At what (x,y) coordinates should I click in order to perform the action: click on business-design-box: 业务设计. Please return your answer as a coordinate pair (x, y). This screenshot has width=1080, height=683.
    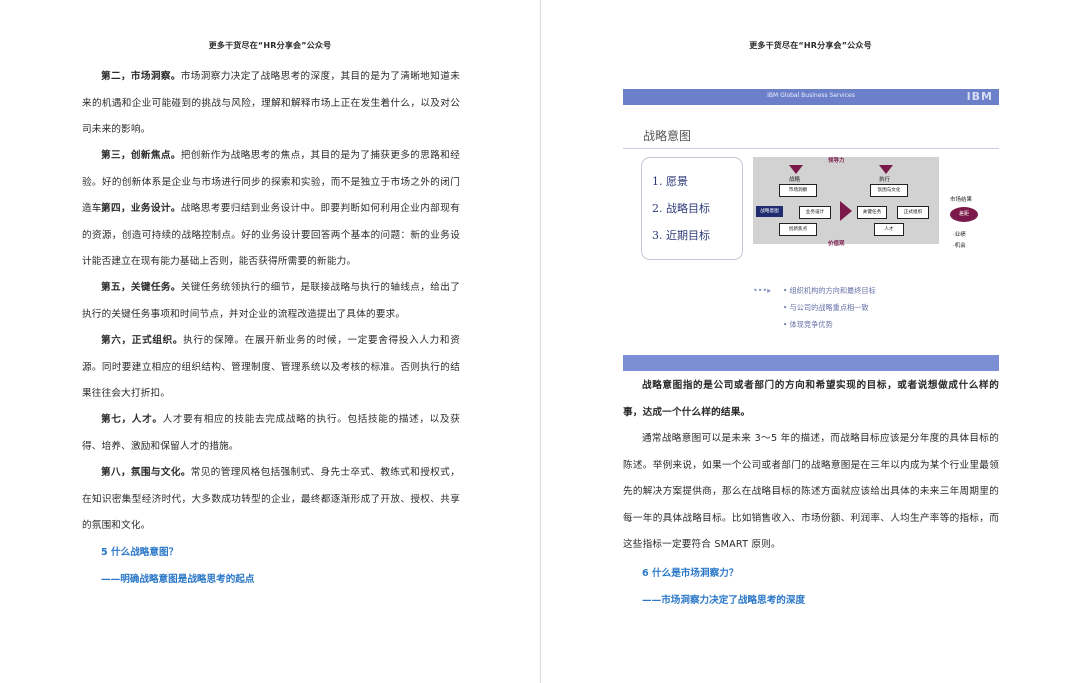
    Looking at the image, I should click on (815, 212).